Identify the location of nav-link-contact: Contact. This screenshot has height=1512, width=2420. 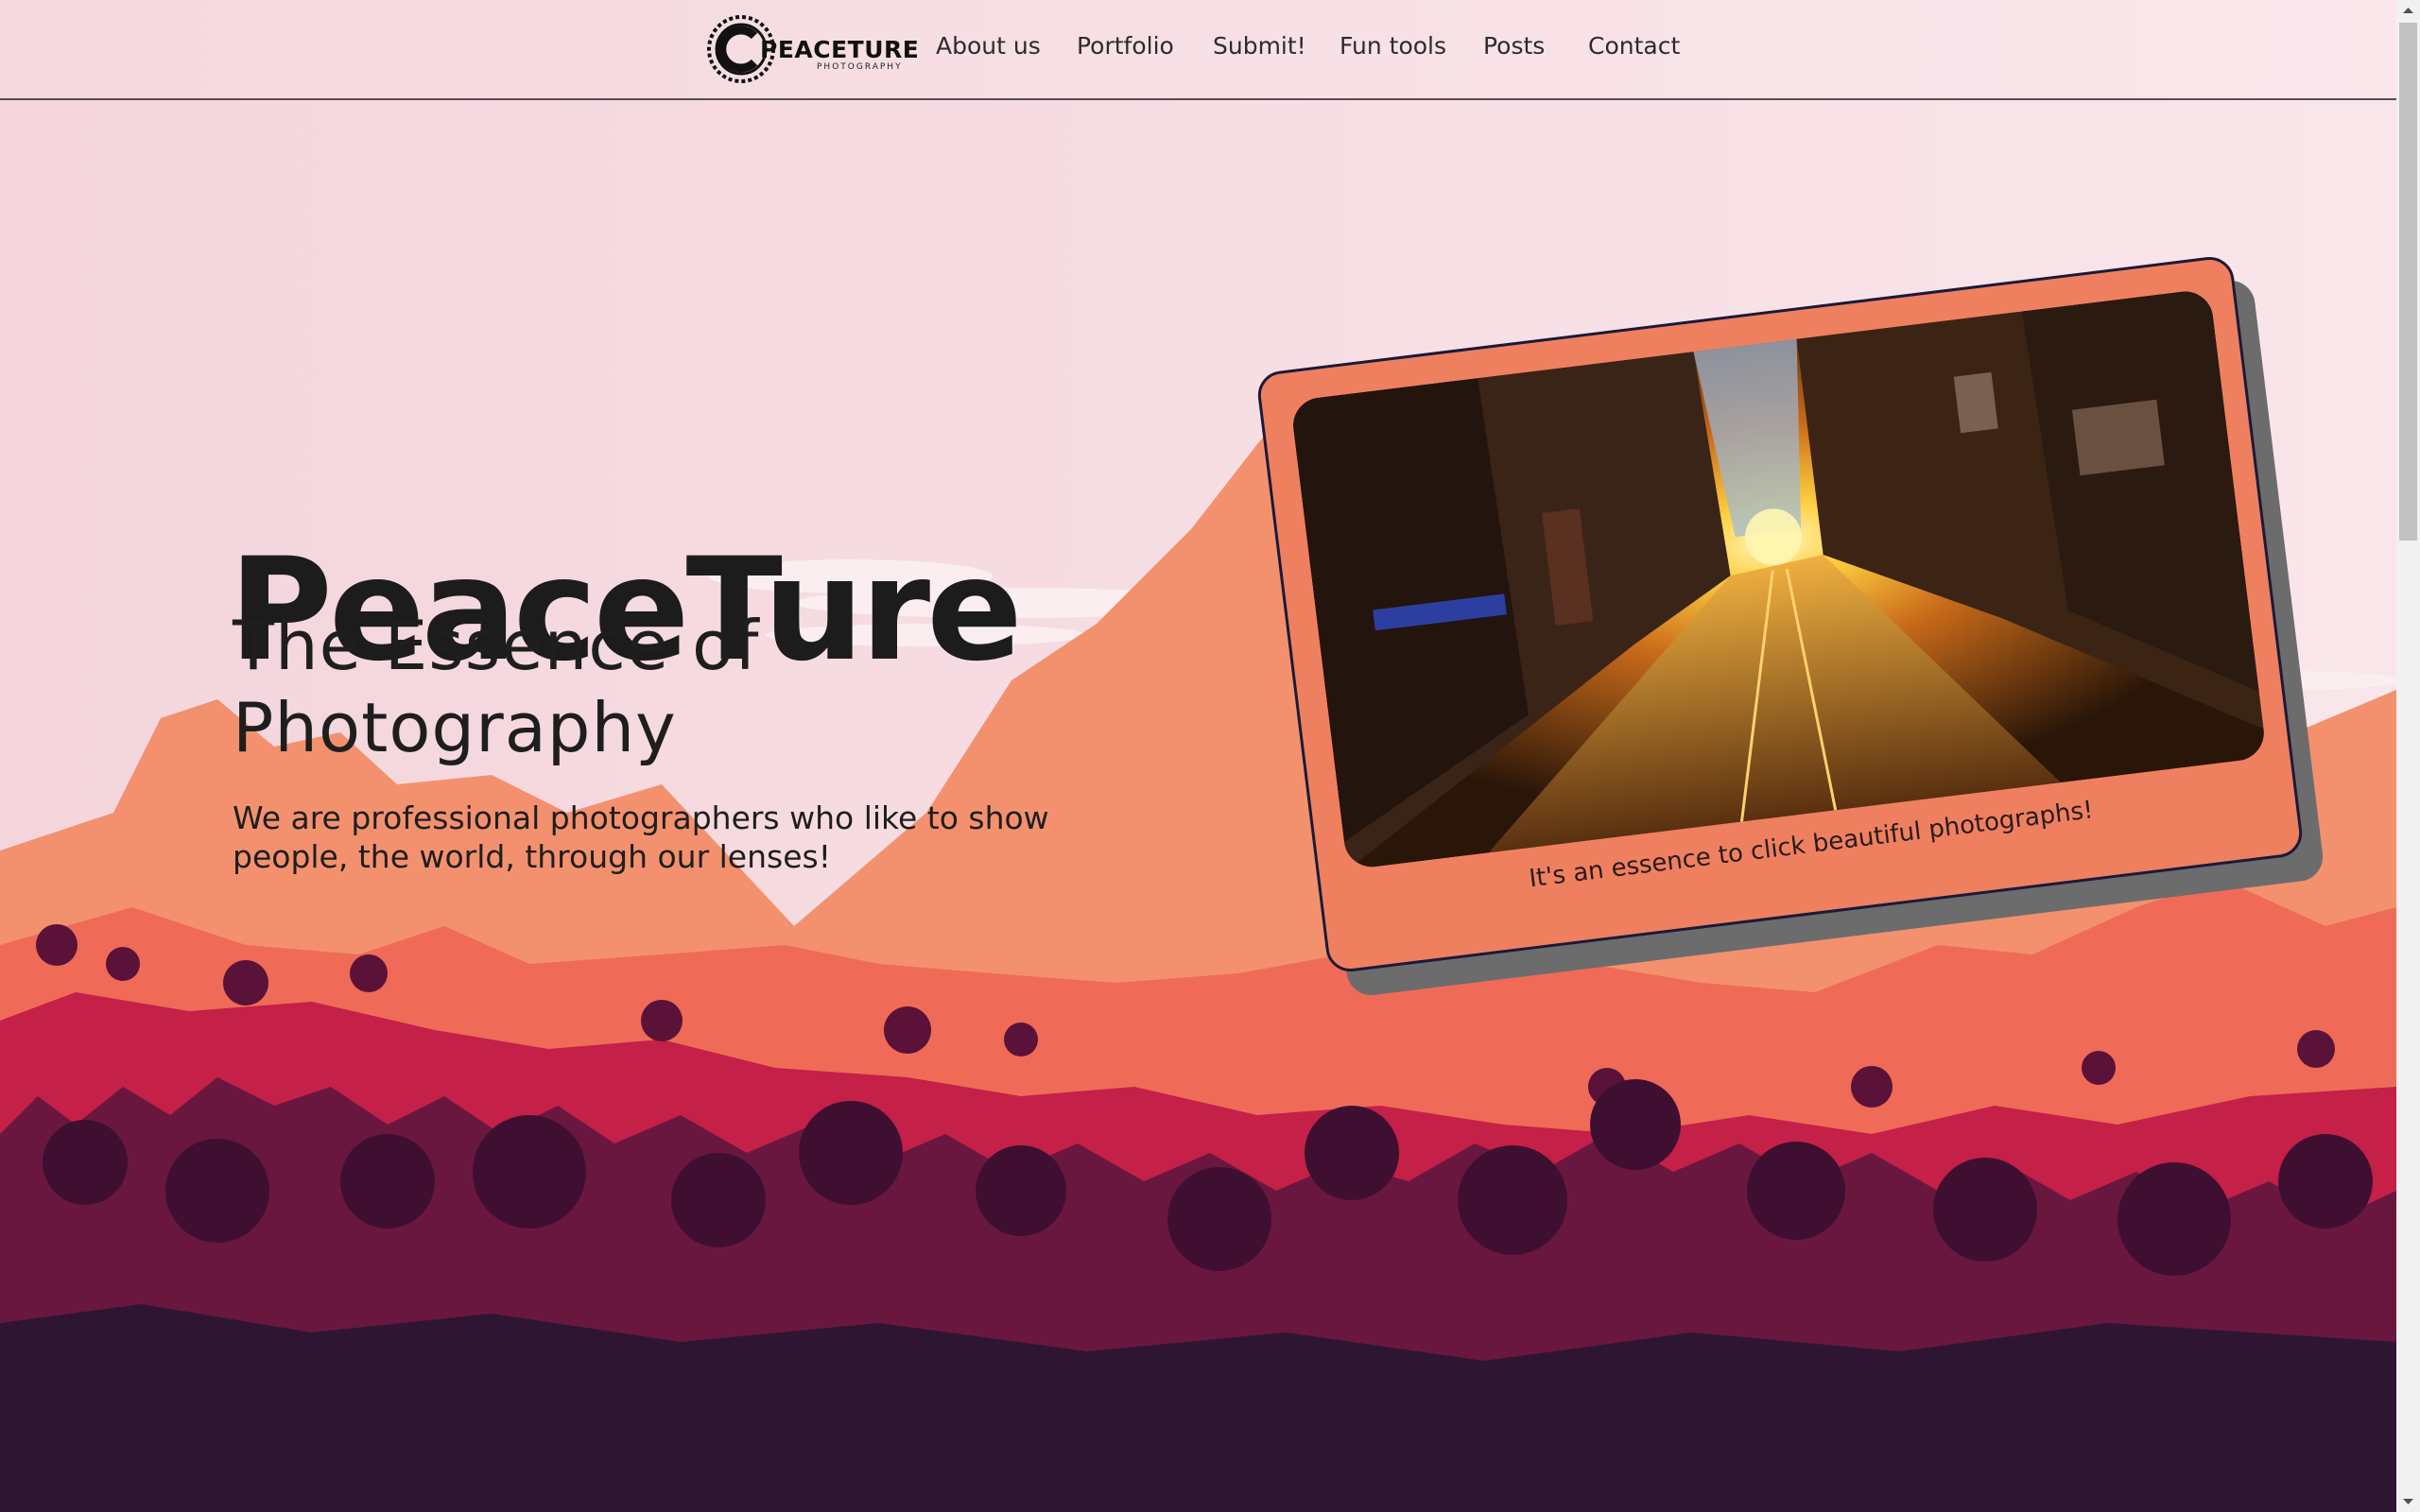
(1634, 46).